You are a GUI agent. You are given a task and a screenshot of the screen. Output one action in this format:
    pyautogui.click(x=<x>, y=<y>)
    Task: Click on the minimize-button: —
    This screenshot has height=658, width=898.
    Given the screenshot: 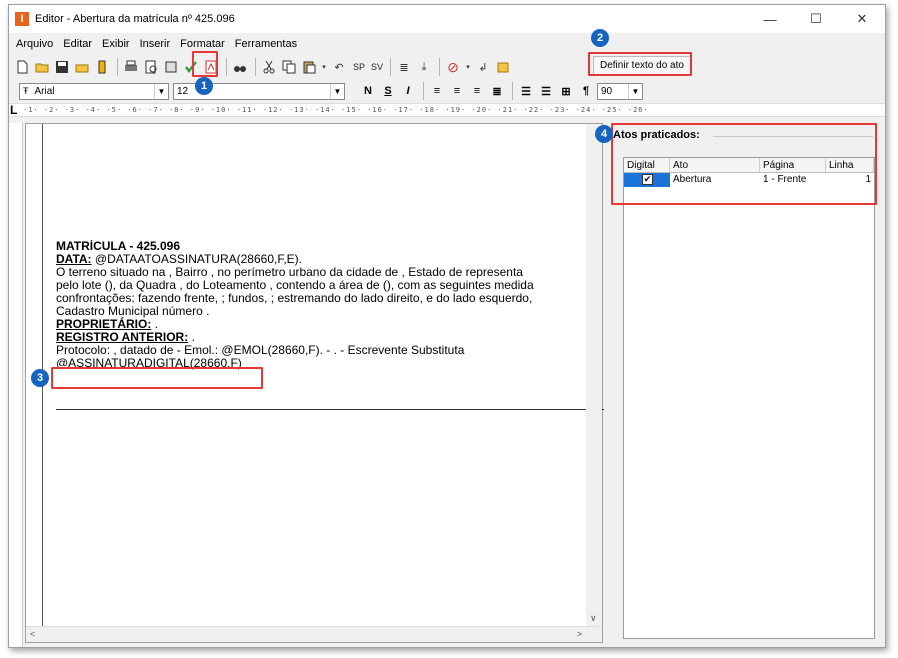 What is the action you would take?
    pyautogui.click(x=770, y=19)
    